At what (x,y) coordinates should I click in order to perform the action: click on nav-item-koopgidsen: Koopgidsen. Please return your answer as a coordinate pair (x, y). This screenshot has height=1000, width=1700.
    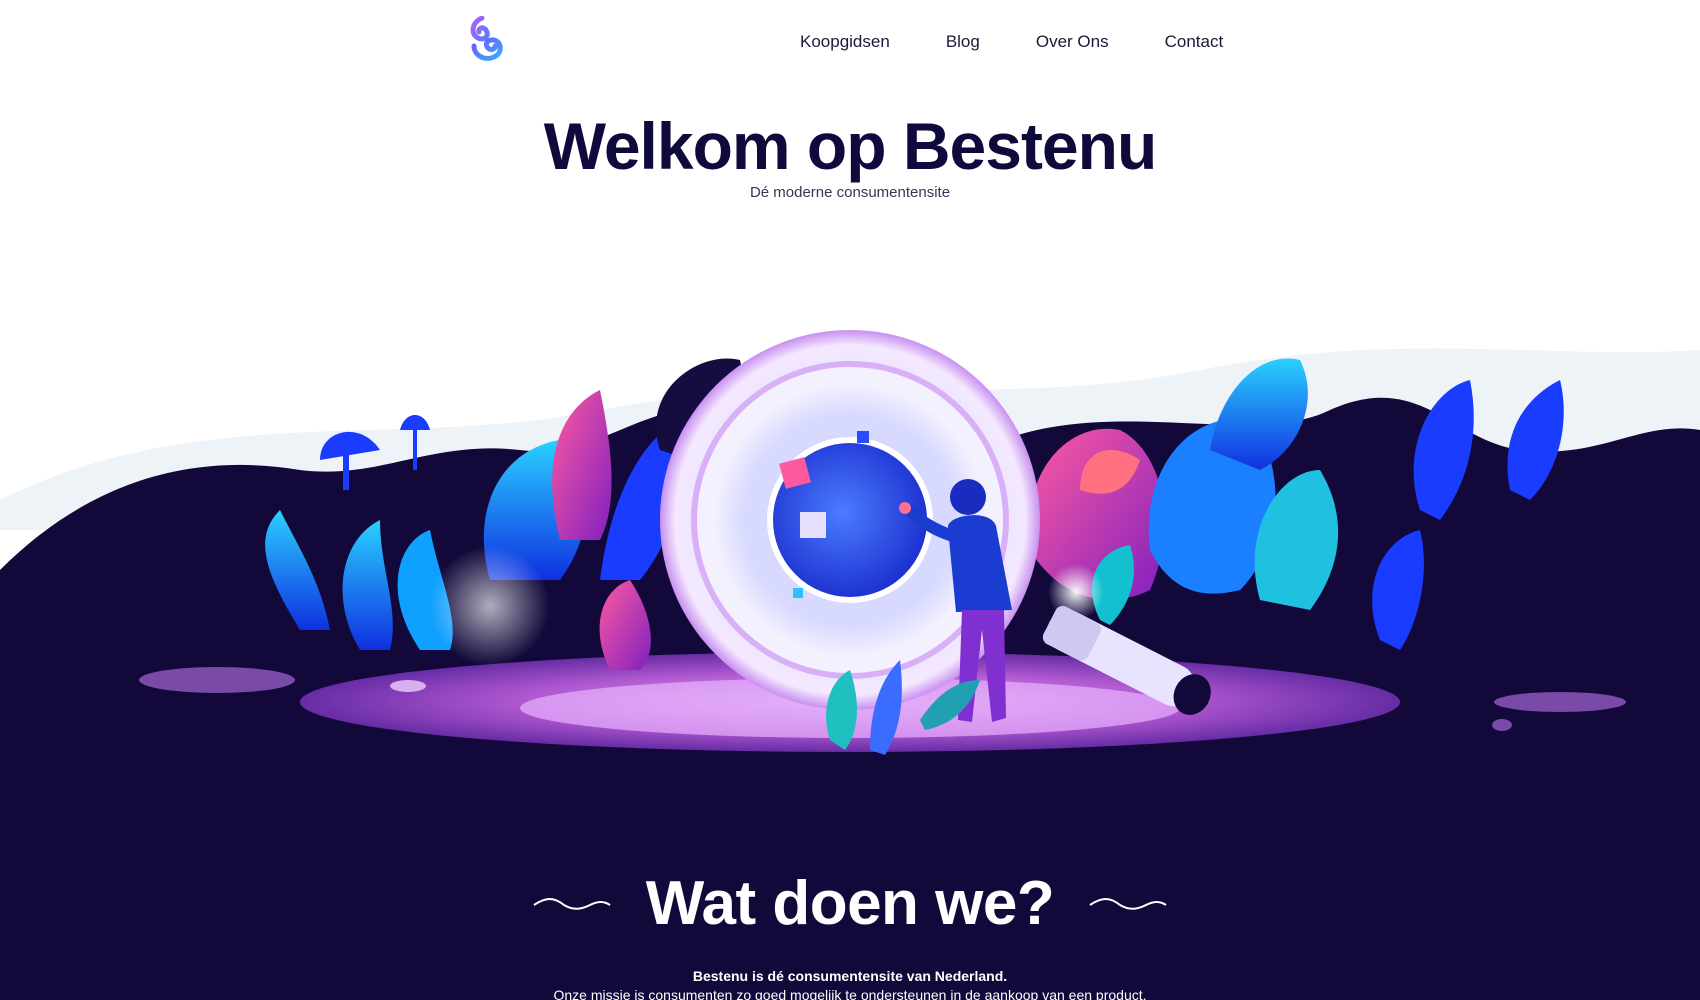
    Looking at the image, I should click on (845, 42).